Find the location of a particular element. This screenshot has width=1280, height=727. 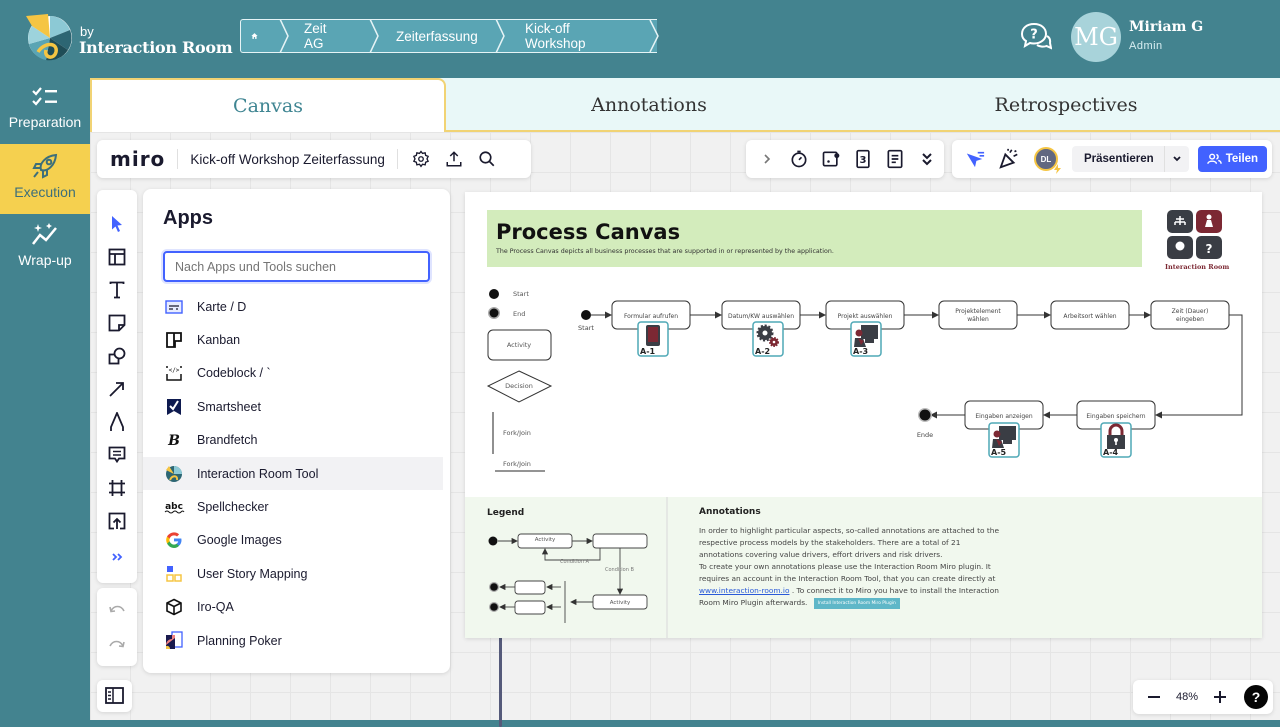

svg-text: Activity is located at coordinates (545, 540).